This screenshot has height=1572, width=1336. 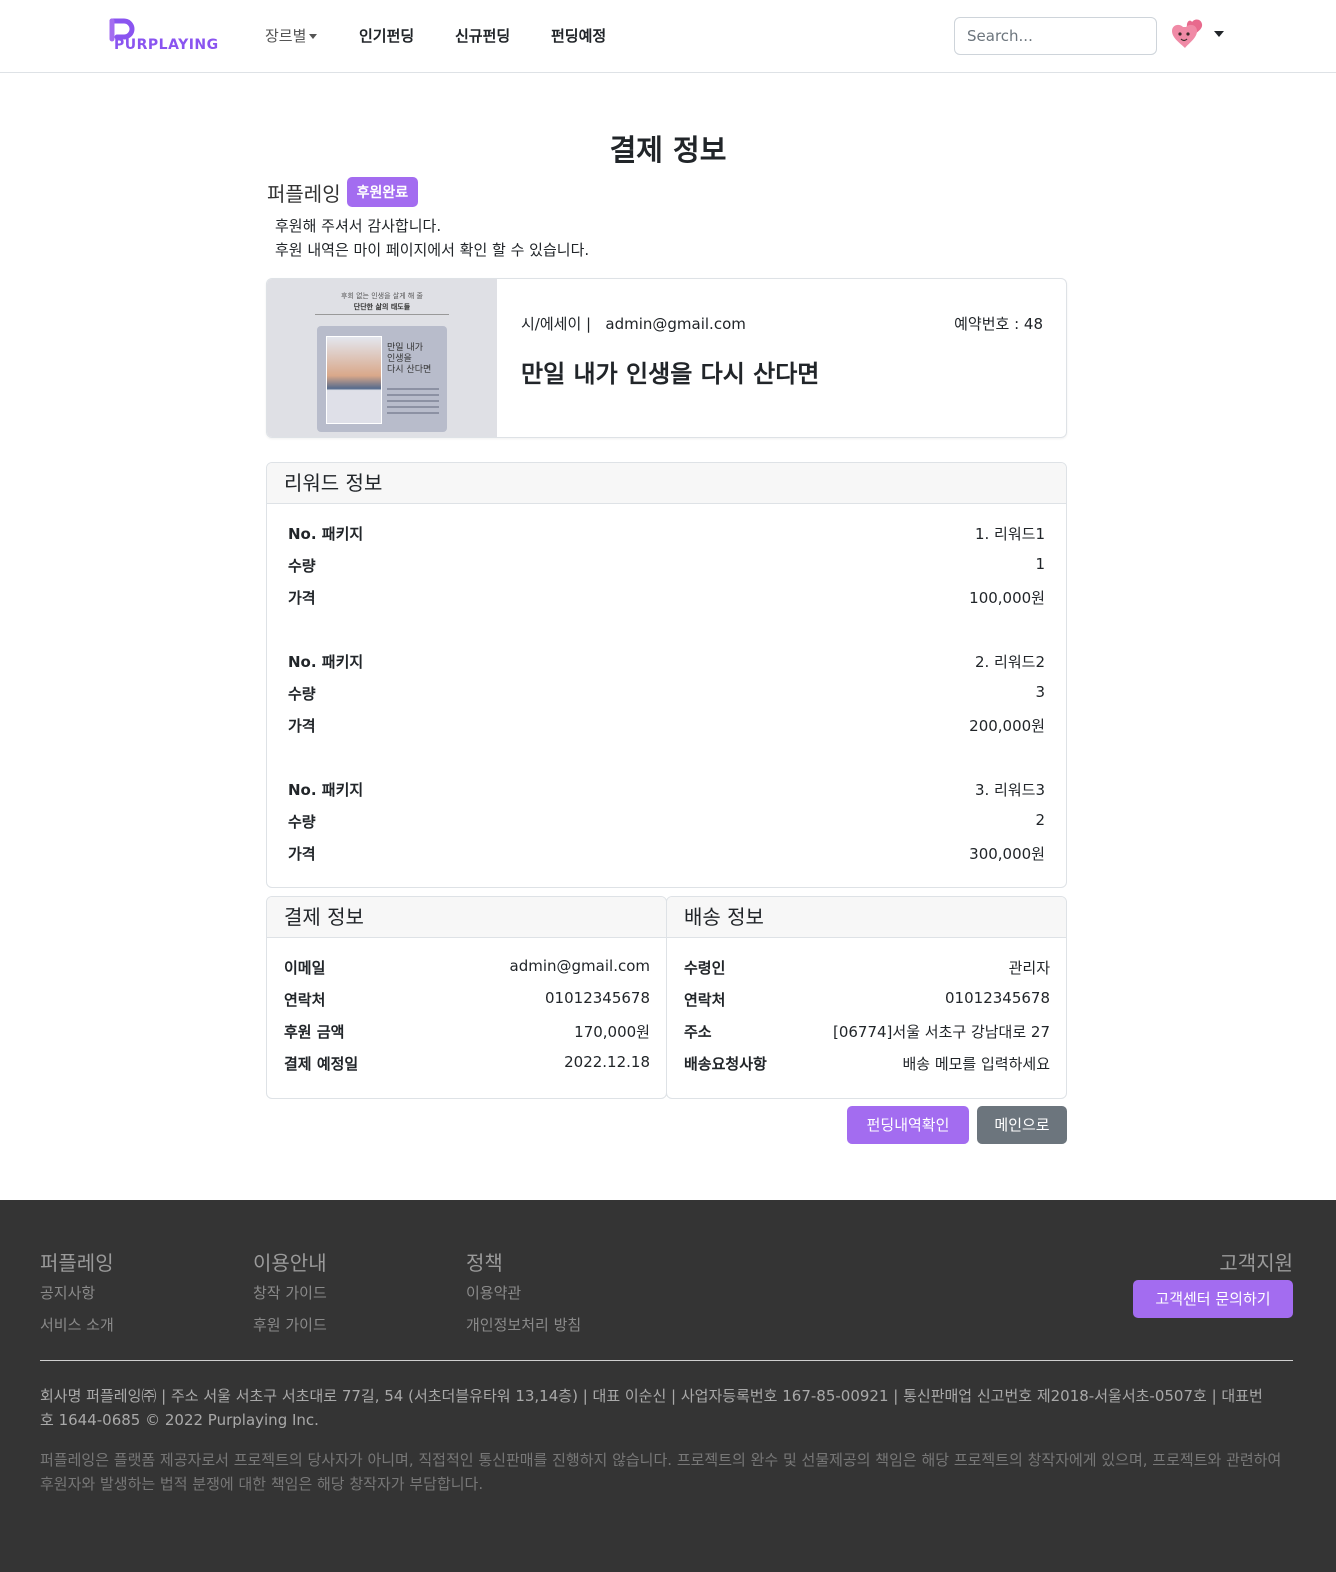 What do you see at coordinates (305, 968) in the screenshot?
I see `payment-label: 이메일` at bounding box center [305, 968].